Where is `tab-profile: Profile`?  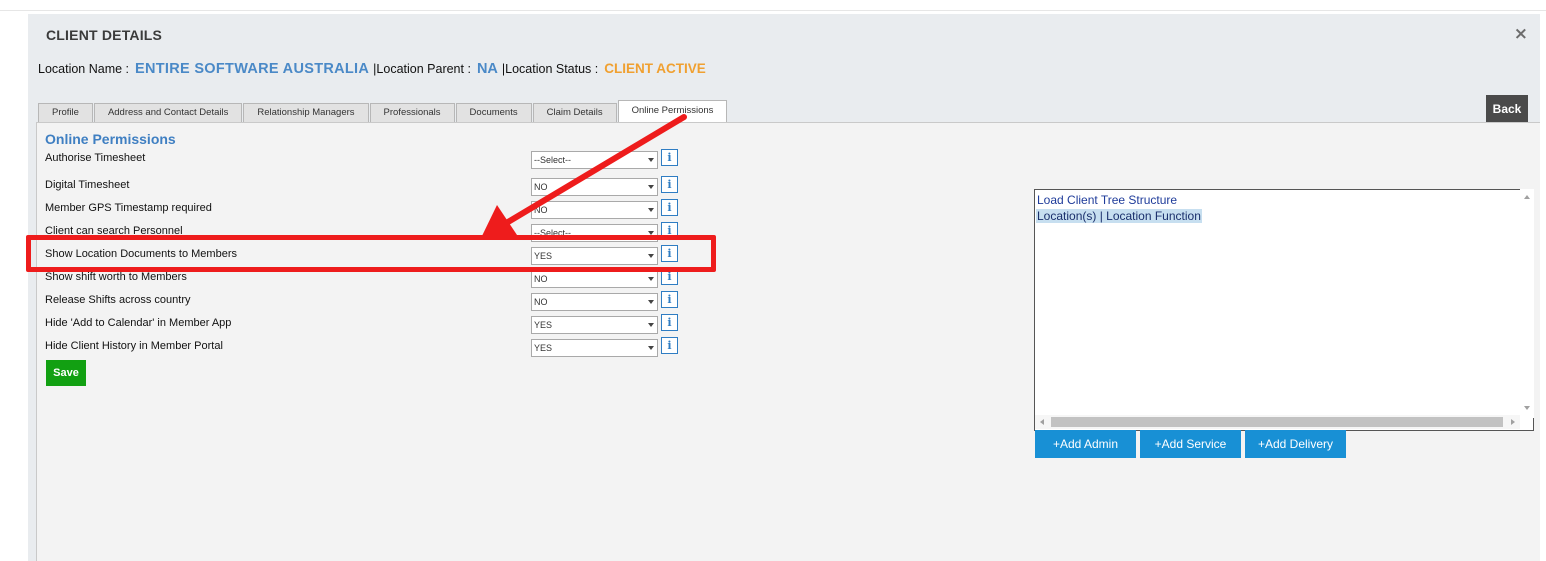 tab-profile: Profile is located at coordinates (65, 112).